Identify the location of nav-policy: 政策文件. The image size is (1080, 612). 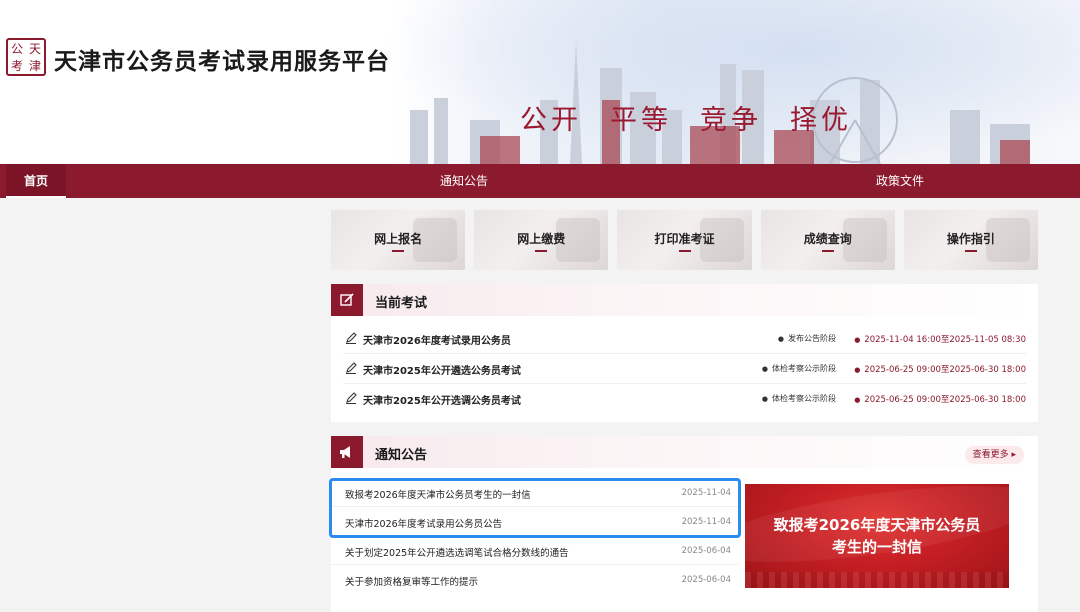
(900, 181).